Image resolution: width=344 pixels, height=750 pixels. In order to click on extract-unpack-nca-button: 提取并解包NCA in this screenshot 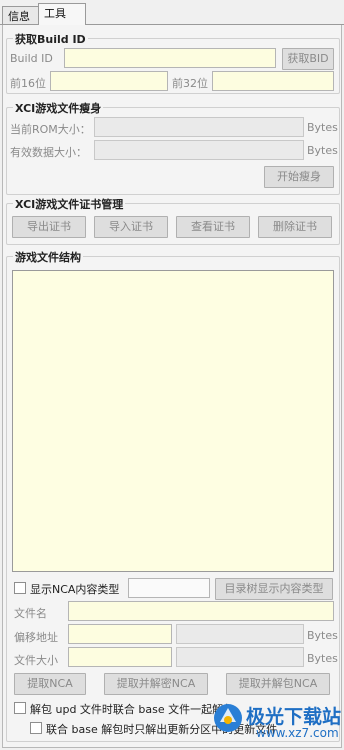, I will do `click(278, 684)`.